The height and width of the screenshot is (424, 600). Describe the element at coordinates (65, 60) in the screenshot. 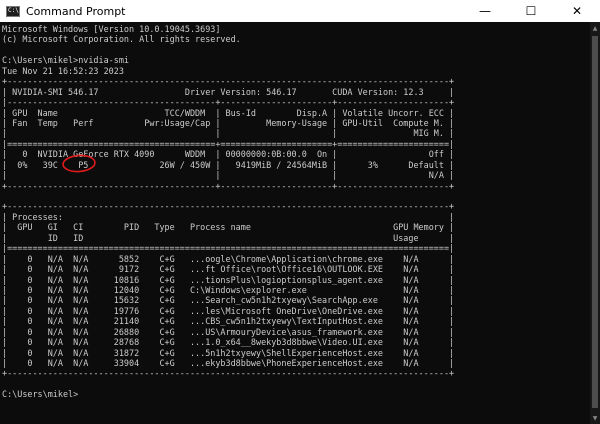

I see `console-line: C:\Users\mikel>nvidia-smi` at that location.